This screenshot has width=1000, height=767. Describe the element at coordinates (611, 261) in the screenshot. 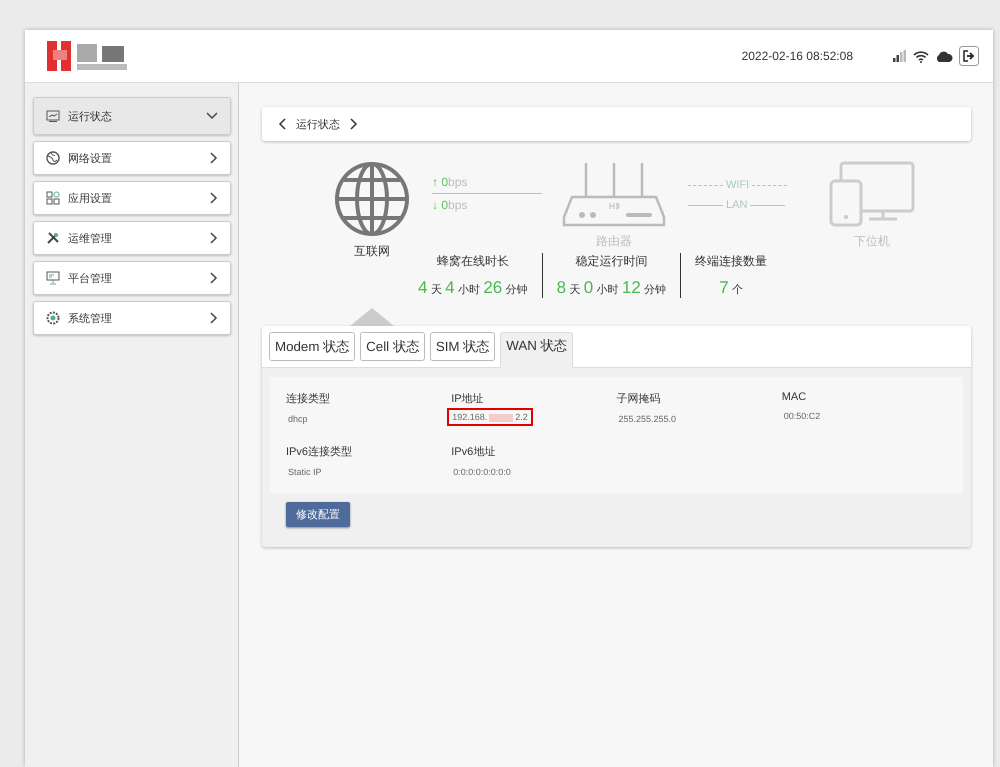

I see `stat-label: 稳定运行时间` at that location.